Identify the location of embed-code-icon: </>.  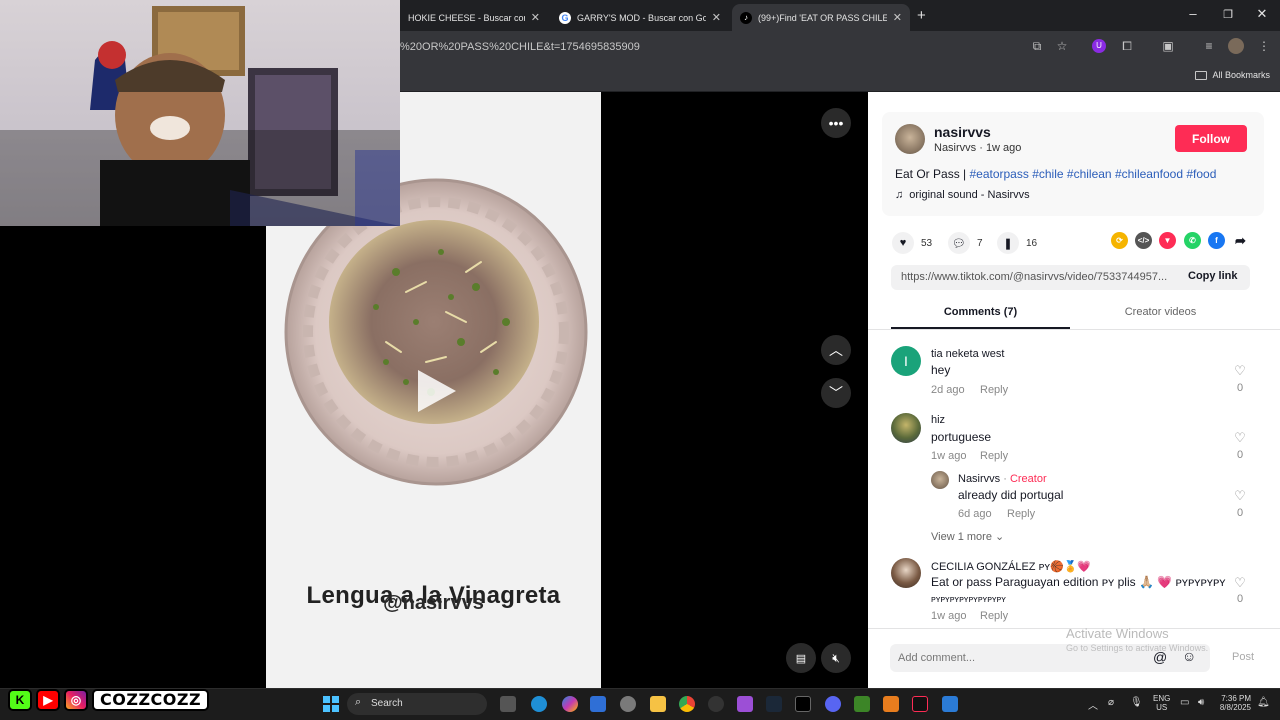
(1143, 240).